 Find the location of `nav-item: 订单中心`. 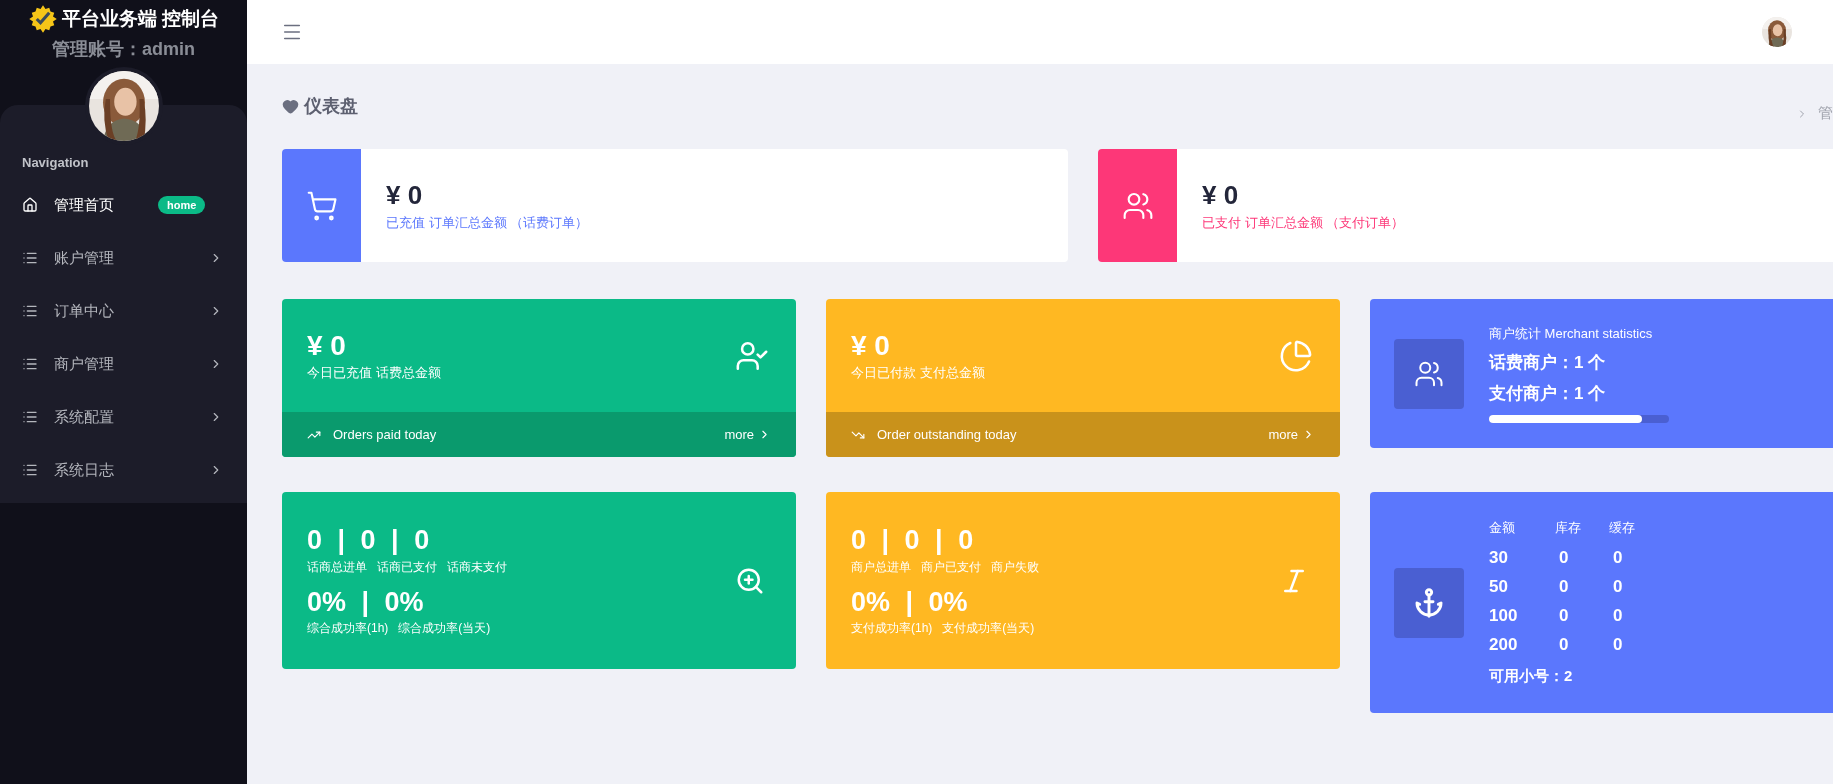

nav-item: 订单中心 is located at coordinates (123, 311).